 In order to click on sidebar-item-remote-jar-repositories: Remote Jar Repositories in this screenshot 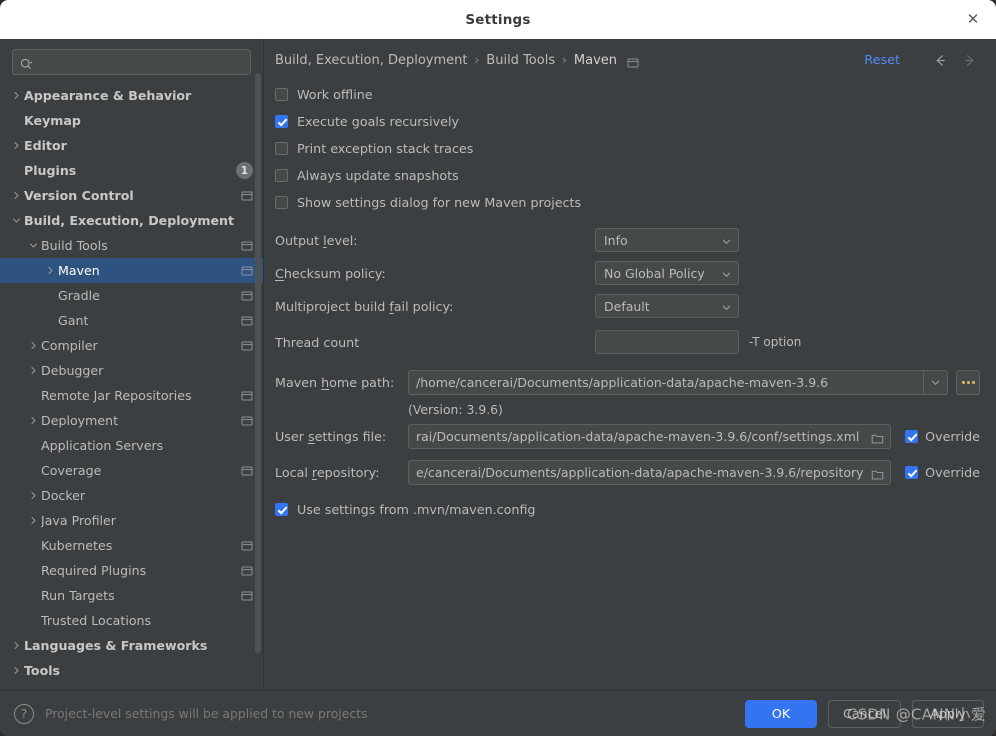, I will do `click(131, 395)`.